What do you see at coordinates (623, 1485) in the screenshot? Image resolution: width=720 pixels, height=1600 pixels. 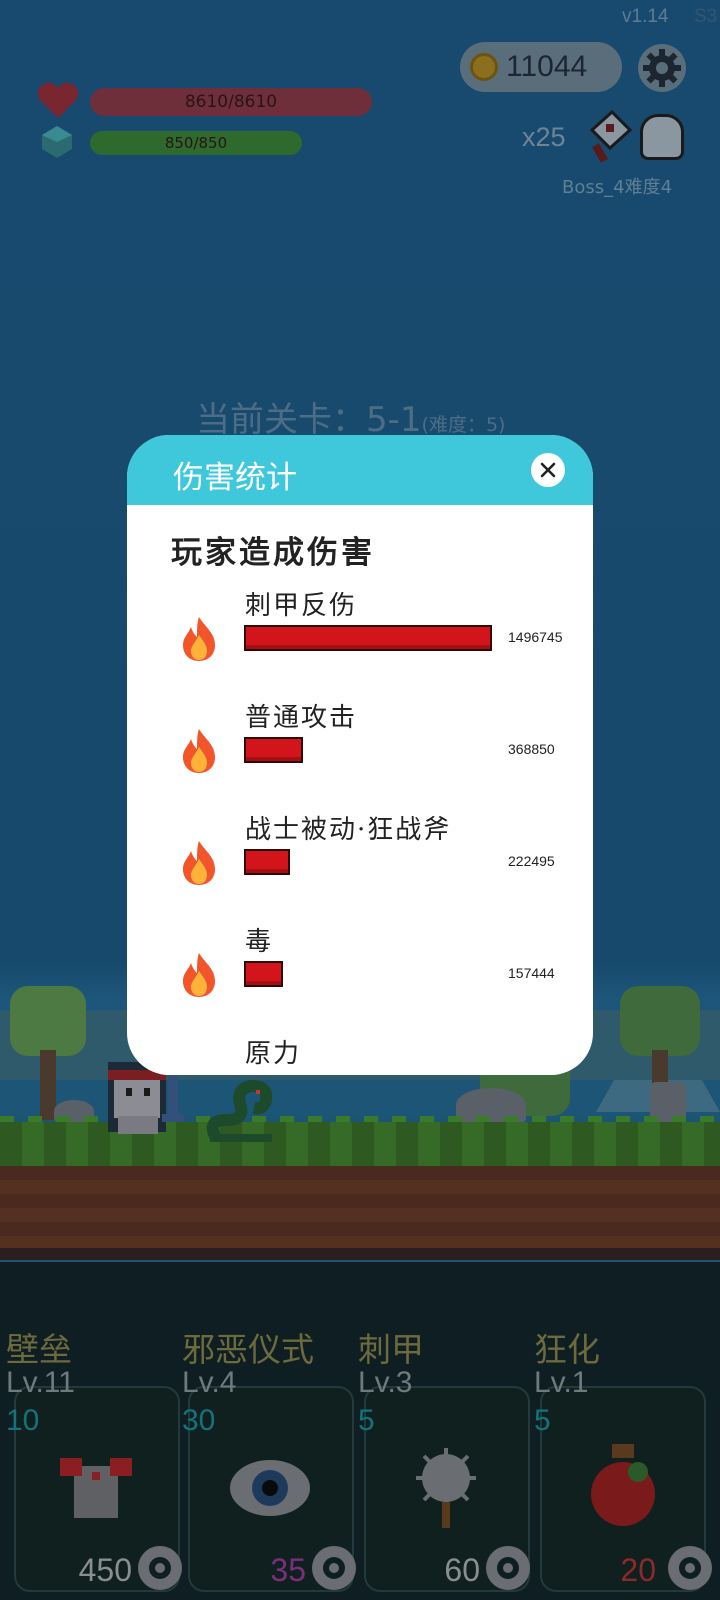 I see `potion-icon` at bounding box center [623, 1485].